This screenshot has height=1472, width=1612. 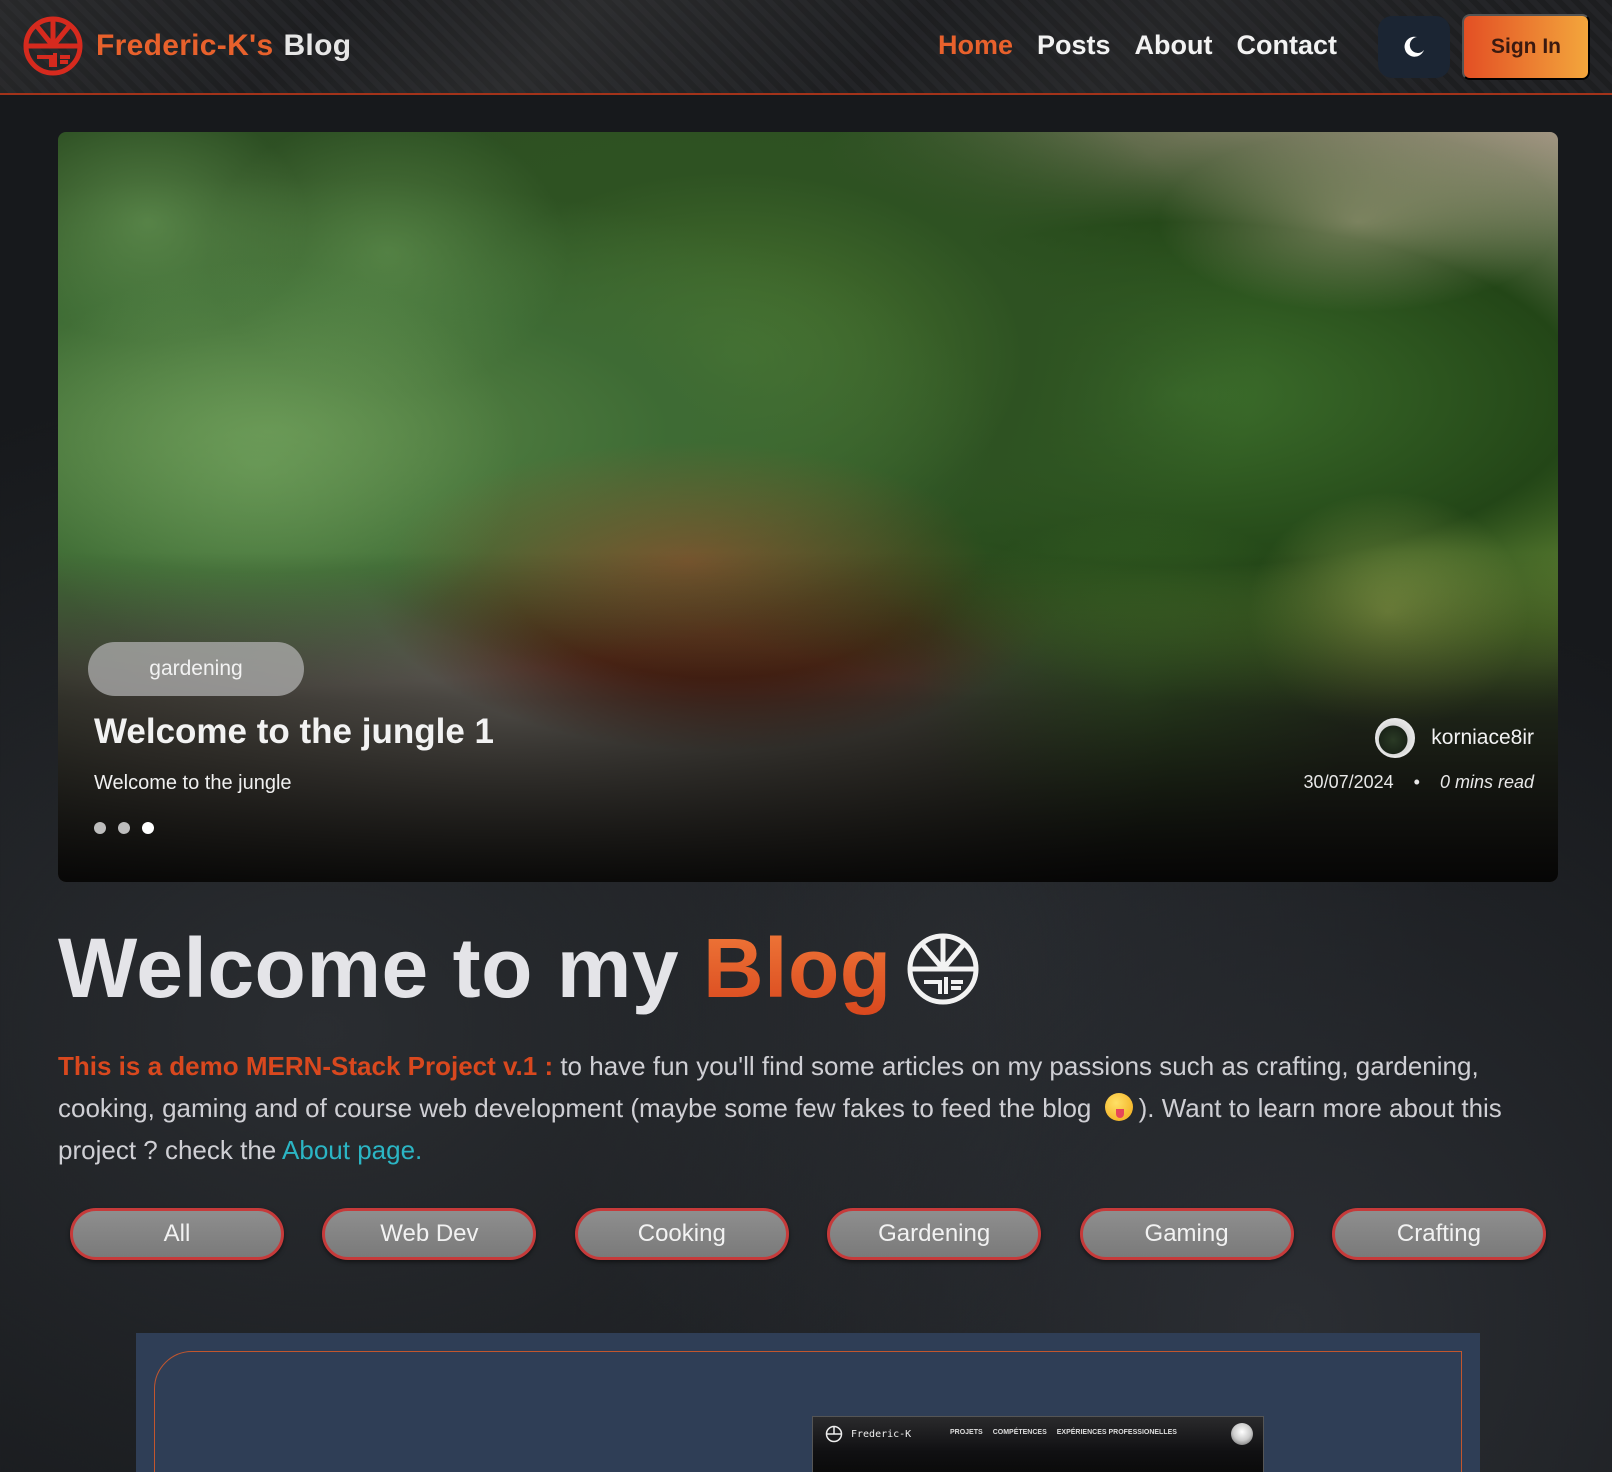 What do you see at coordinates (1116, 1432) in the screenshot?
I see `preview-nav-item: EXPÉRIENCES PROFESSIONELLES` at bounding box center [1116, 1432].